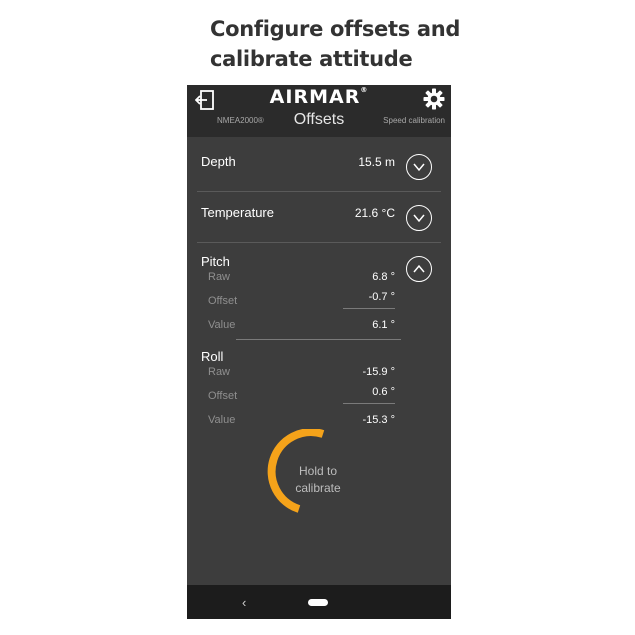 The width and height of the screenshot is (635, 635). What do you see at coordinates (383, 325) in the screenshot?
I see `pitch-value-value: 6.1 °` at bounding box center [383, 325].